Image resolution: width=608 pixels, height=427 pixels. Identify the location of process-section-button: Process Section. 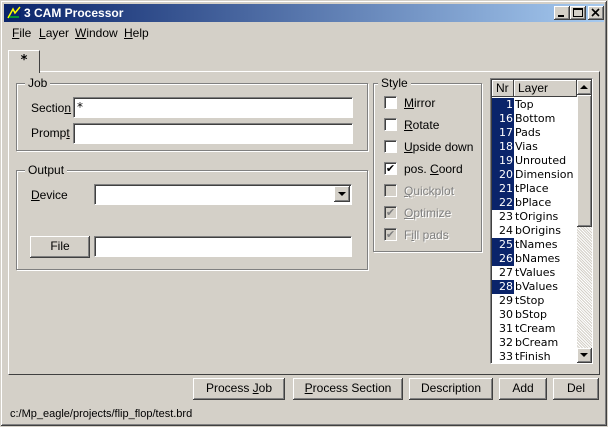
(348, 389).